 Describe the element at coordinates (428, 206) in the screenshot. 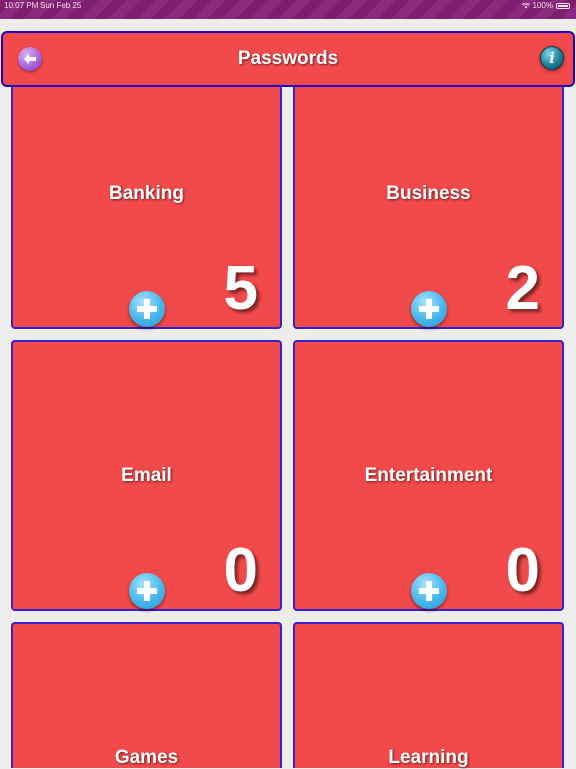

I see `category-tile-business: Business 2` at that location.